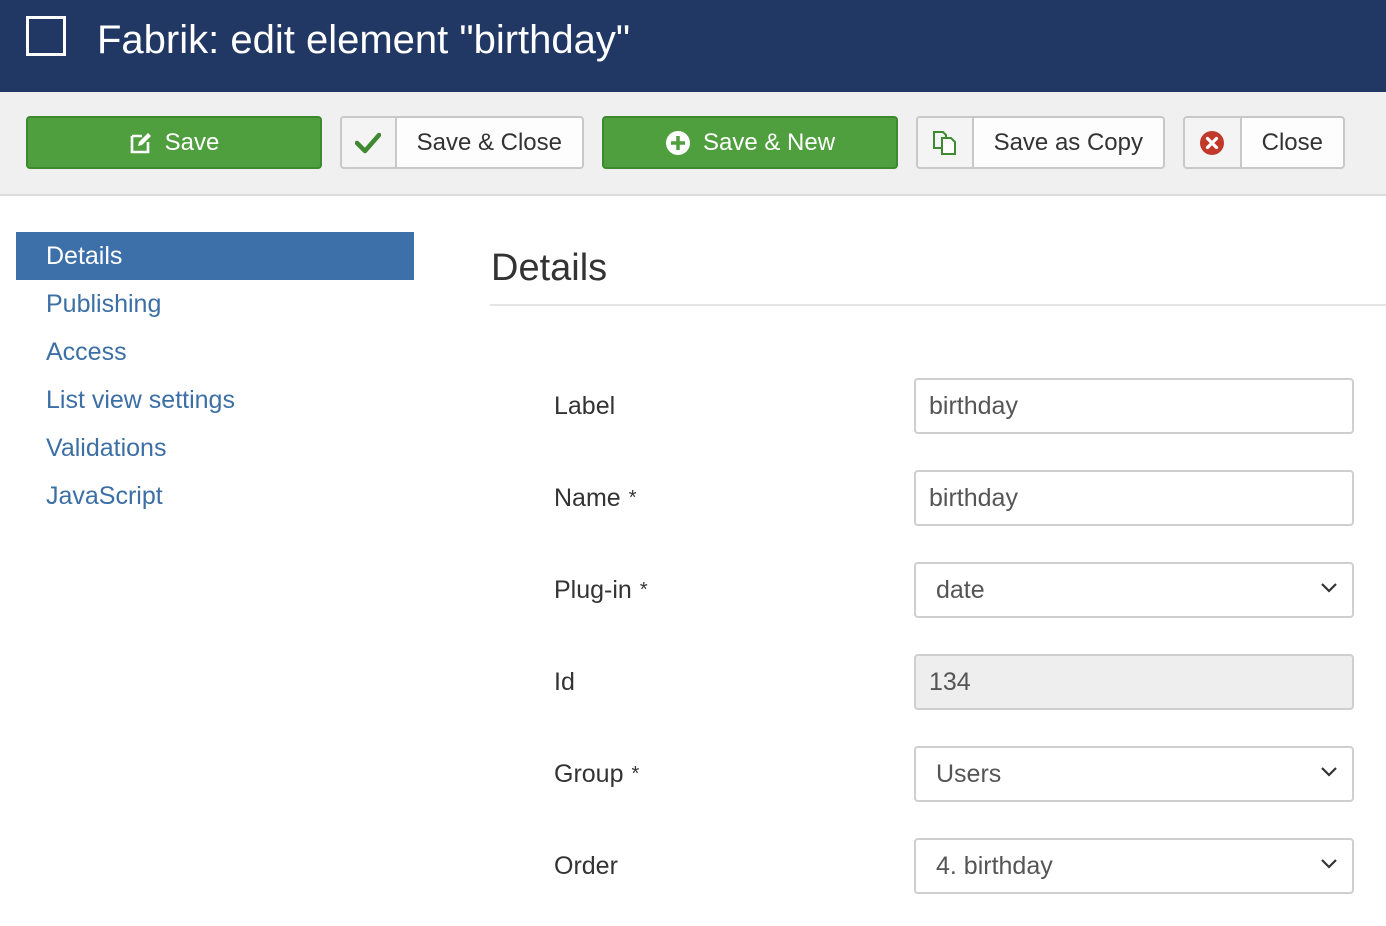 The image size is (1386, 926). What do you see at coordinates (1134, 590) in the screenshot?
I see `plugin-select: date` at bounding box center [1134, 590].